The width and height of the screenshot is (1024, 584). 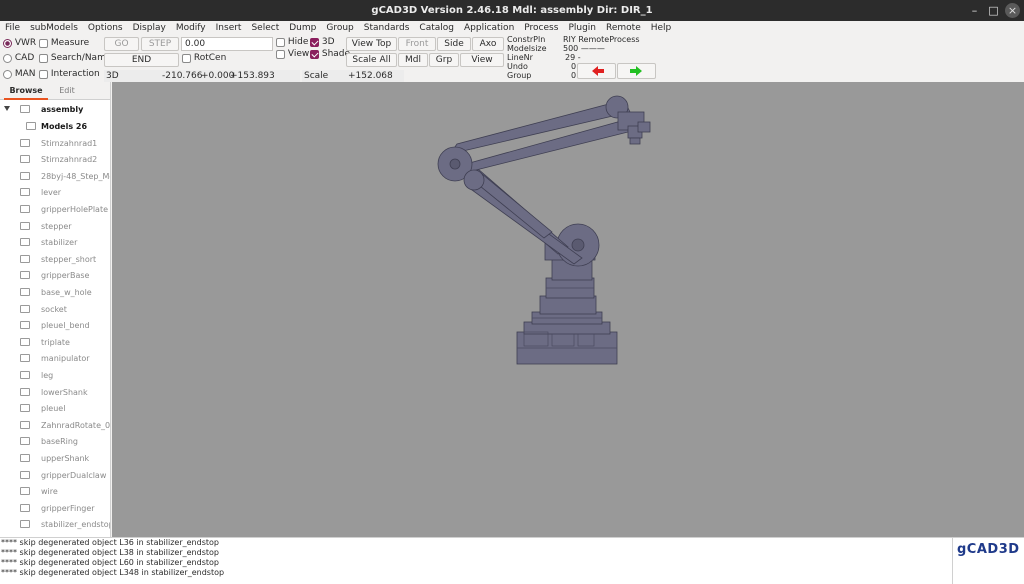 I want to click on tree-item: stabilizer_endstop, so click(x=55, y=524).